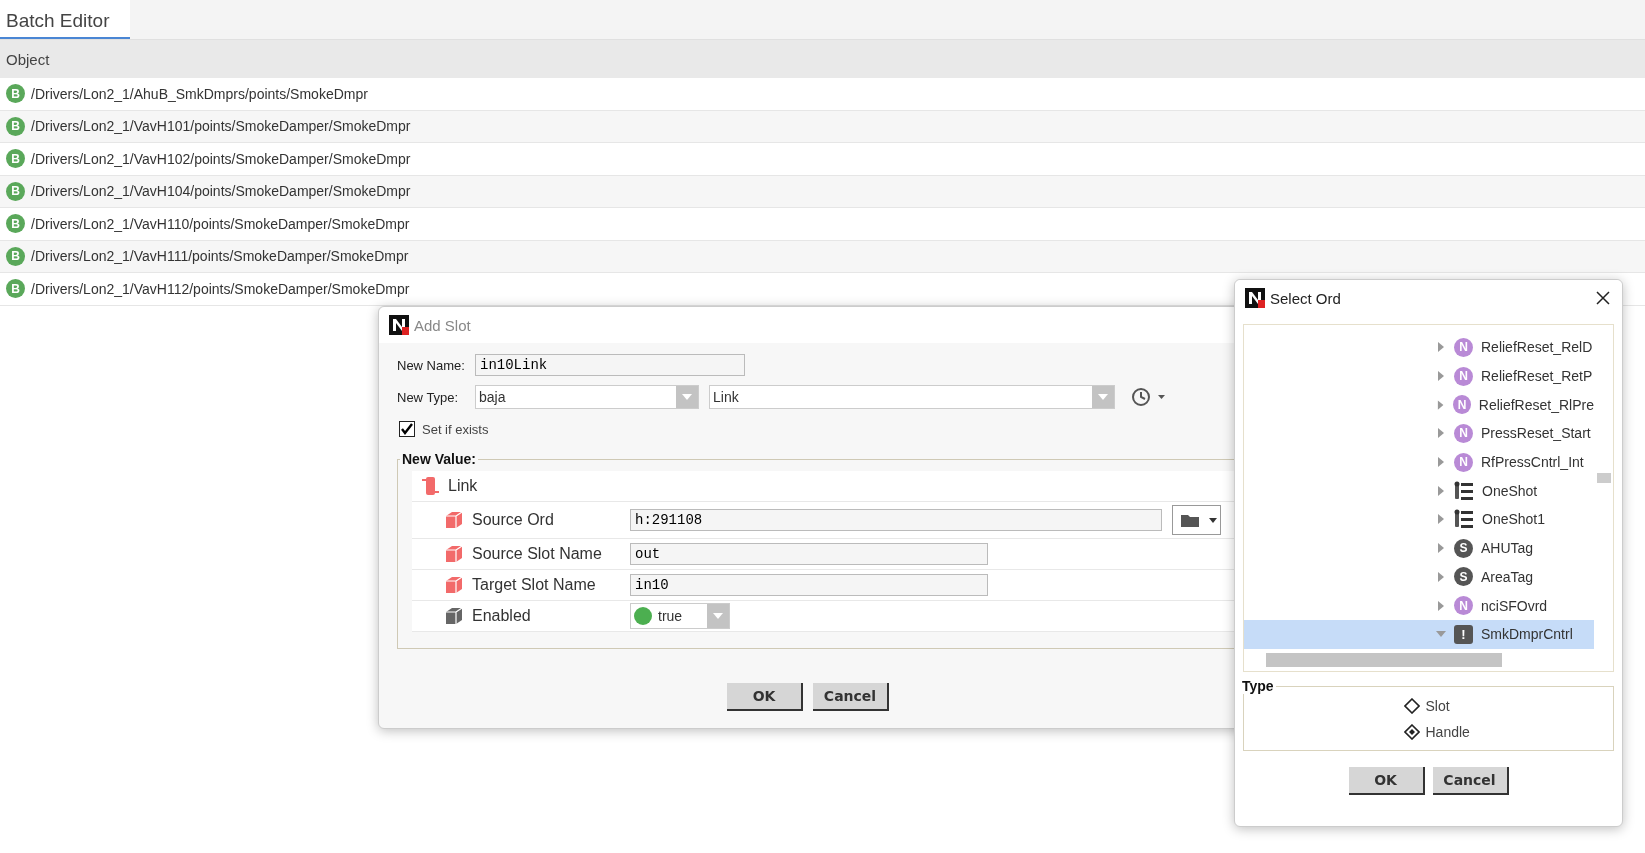  I want to click on list-icon, so click(1464, 490).